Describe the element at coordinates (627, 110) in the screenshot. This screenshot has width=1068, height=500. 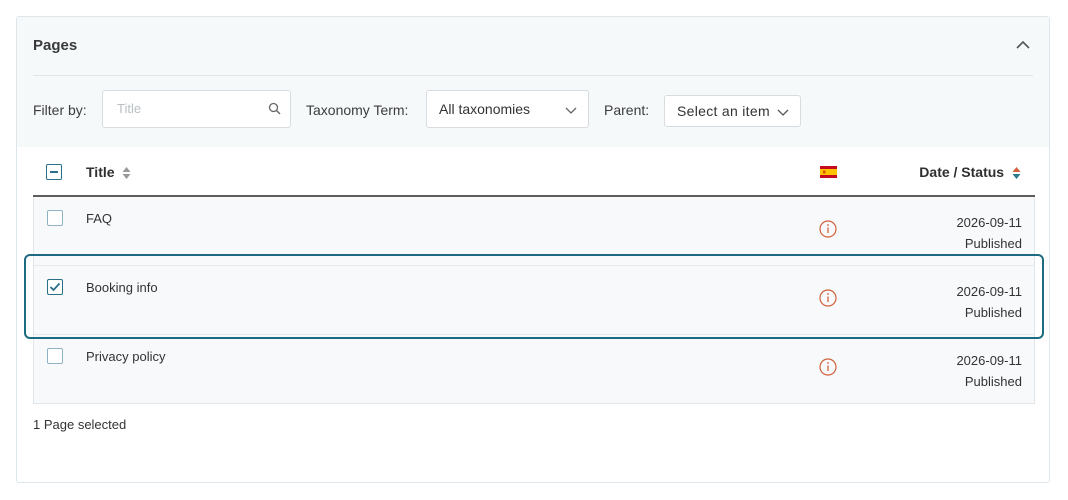
I see `parent-label: Parent:` at that location.